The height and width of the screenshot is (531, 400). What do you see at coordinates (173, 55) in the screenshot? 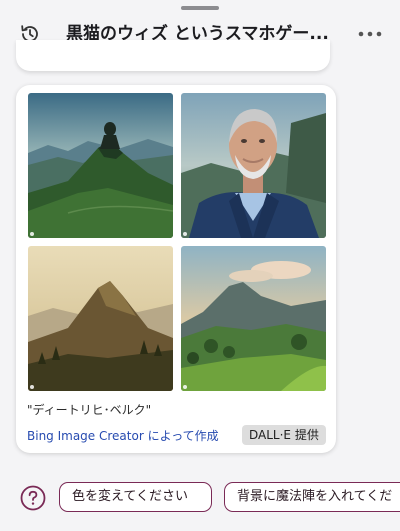
I see `previous-message-card` at bounding box center [173, 55].